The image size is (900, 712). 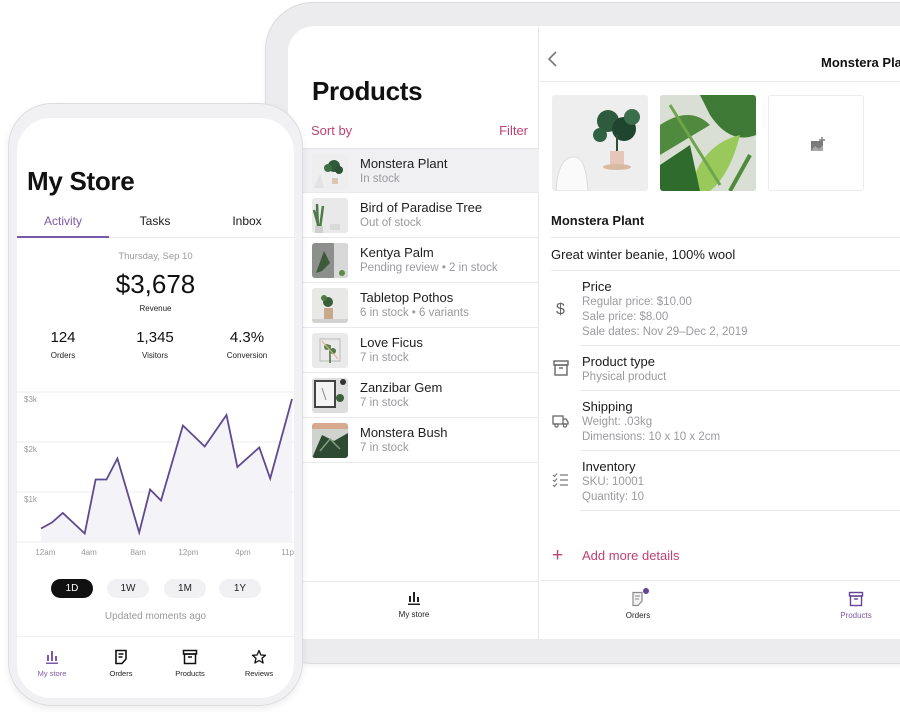 I want to click on row-value: Sale price: $8.00, so click(x=625, y=317).